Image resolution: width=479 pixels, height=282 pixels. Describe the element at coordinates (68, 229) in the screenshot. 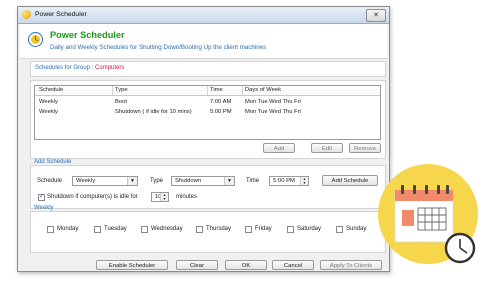

I see `monday-label: Monday` at that location.